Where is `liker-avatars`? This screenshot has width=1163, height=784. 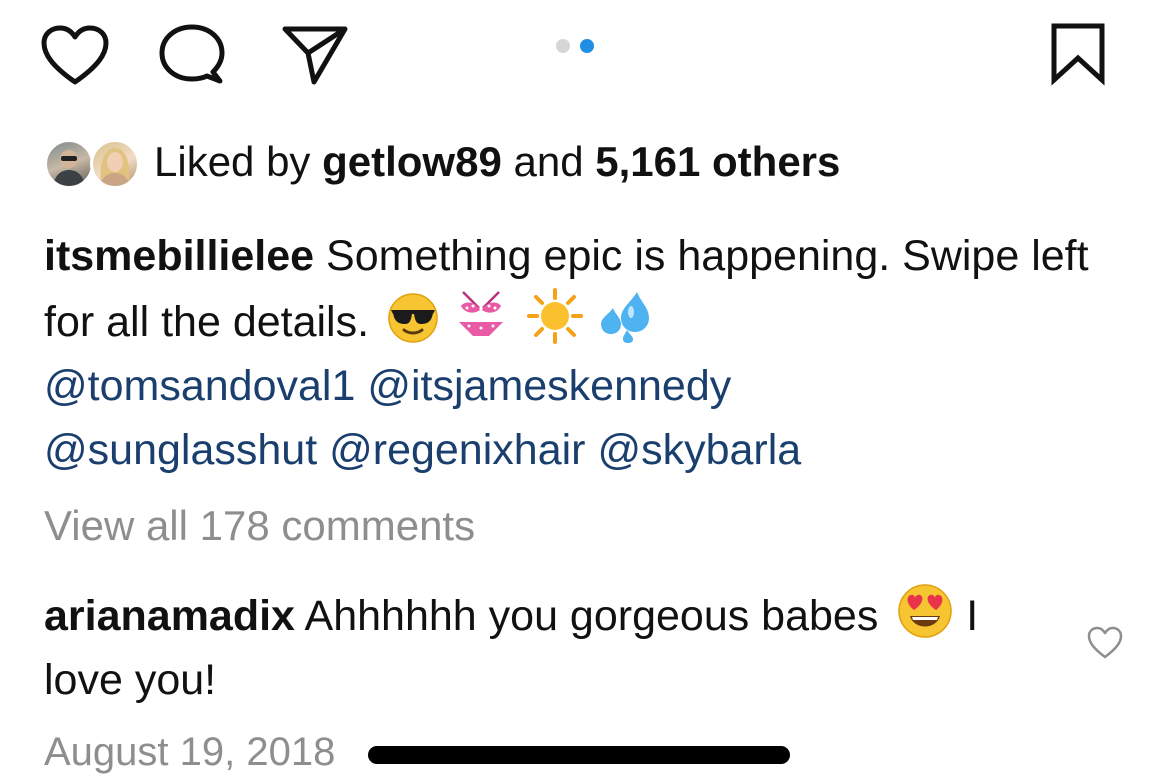 liker-avatars is located at coordinates (96, 162).